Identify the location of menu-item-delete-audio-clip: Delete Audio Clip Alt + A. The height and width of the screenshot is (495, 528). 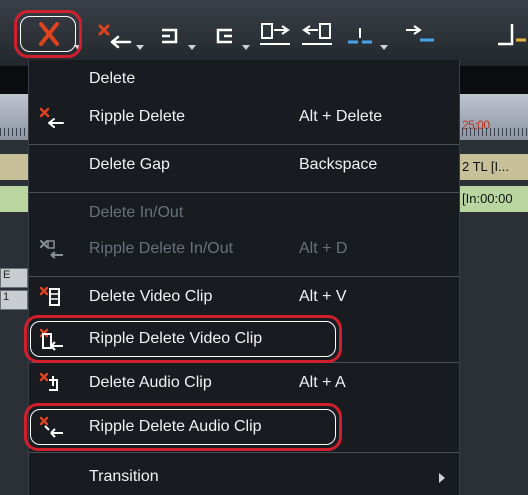
(244, 384).